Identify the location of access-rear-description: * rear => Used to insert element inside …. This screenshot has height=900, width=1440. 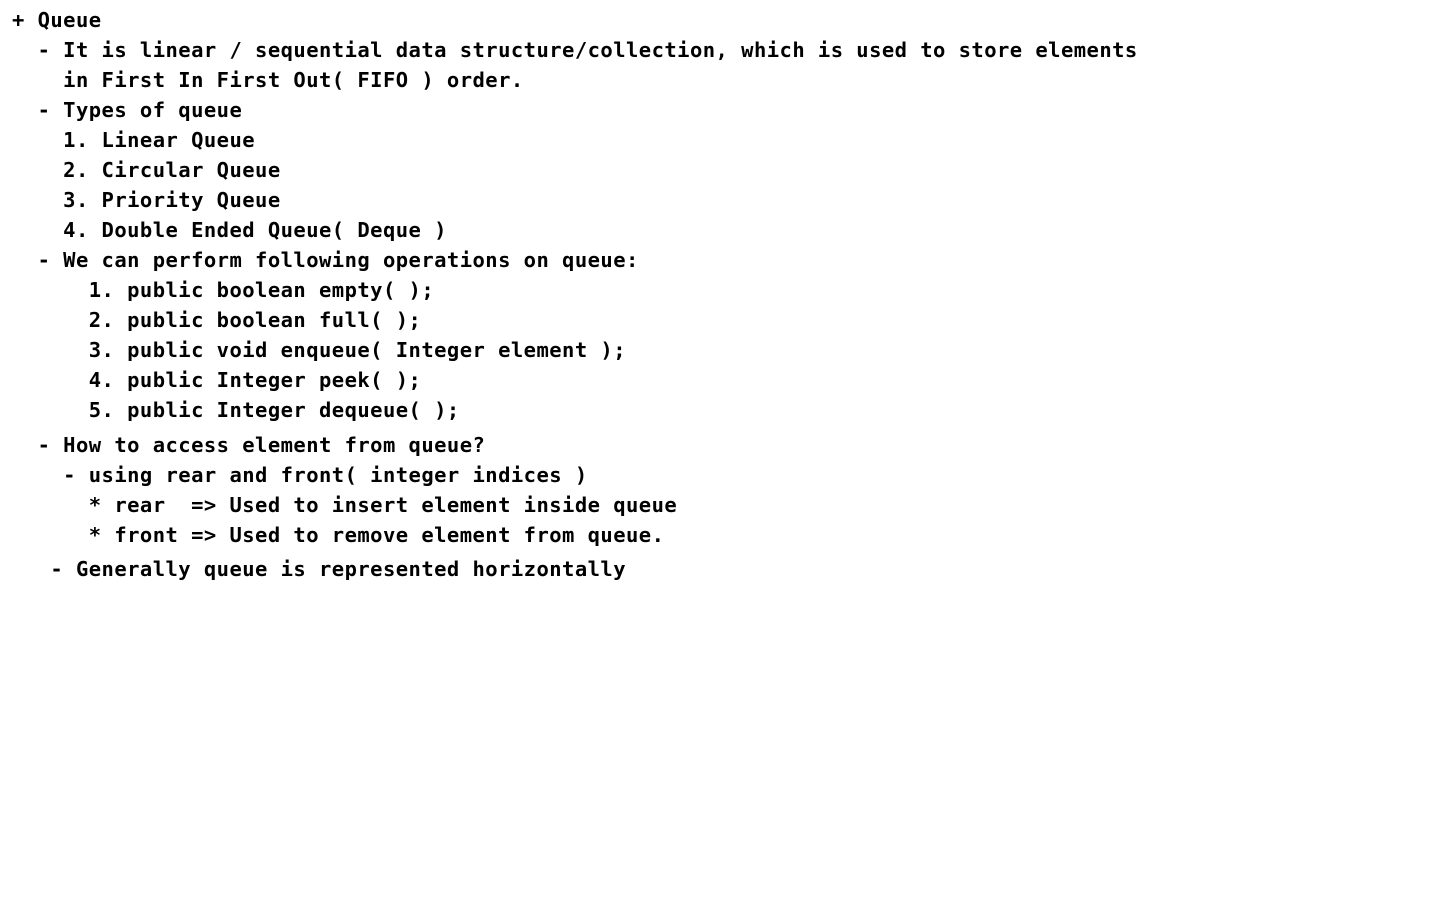
(345, 505).